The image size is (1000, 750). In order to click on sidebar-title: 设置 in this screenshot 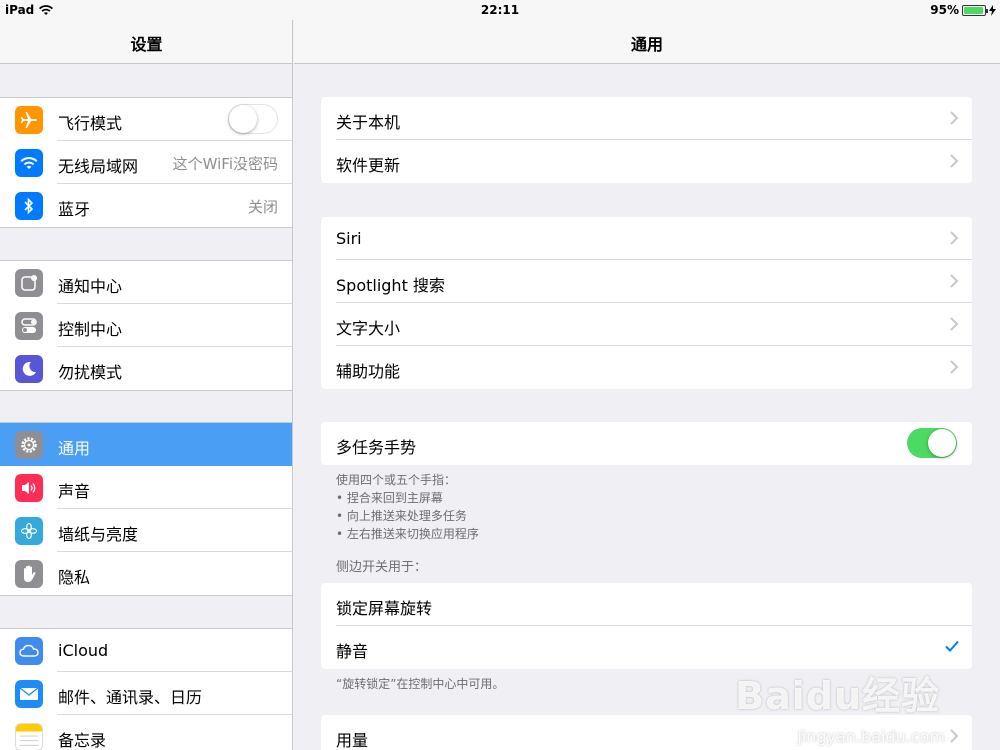, I will do `click(146, 44)`.